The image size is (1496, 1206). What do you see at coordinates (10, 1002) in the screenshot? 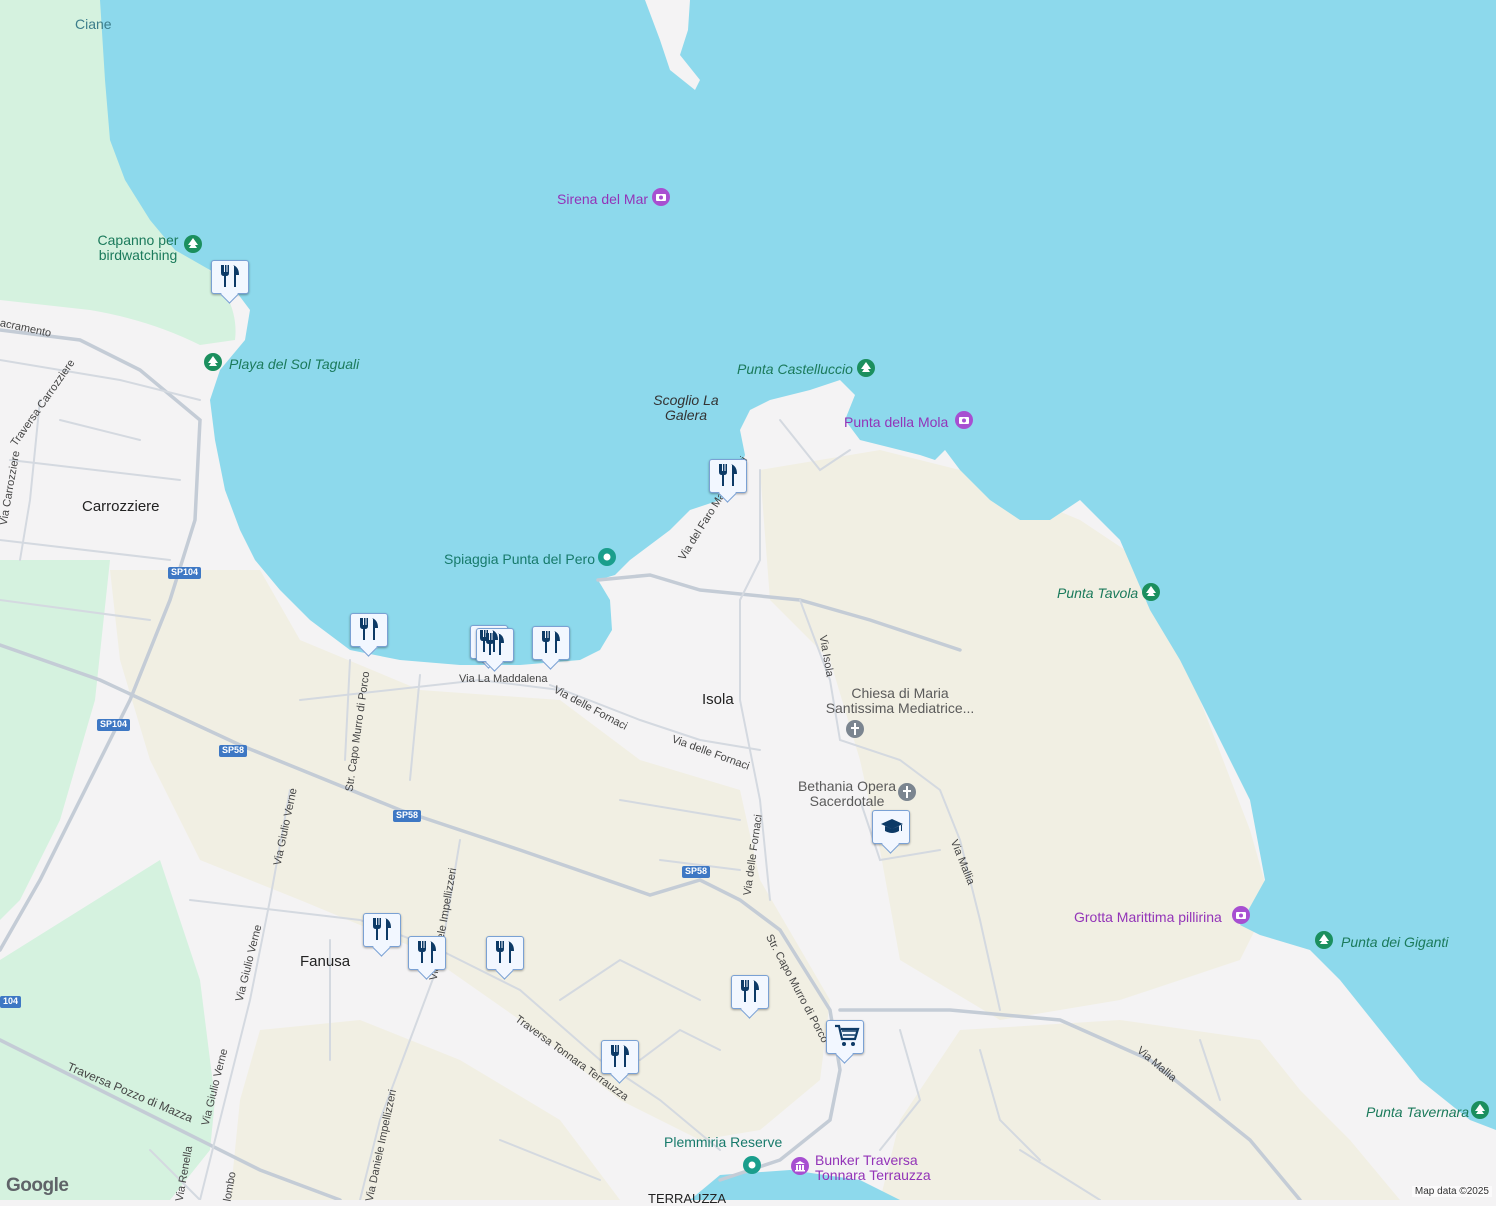
I see `road-shield: 104` at bounding box center [10, 1002].